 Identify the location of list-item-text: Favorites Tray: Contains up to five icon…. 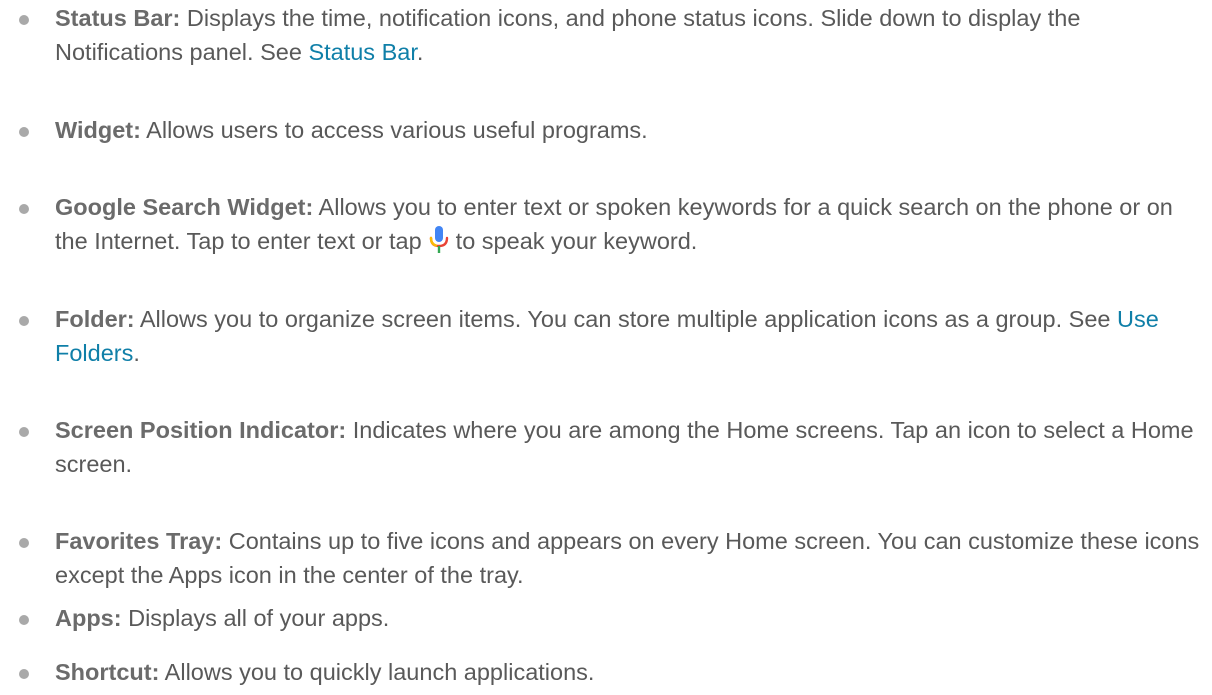
(630, 558).